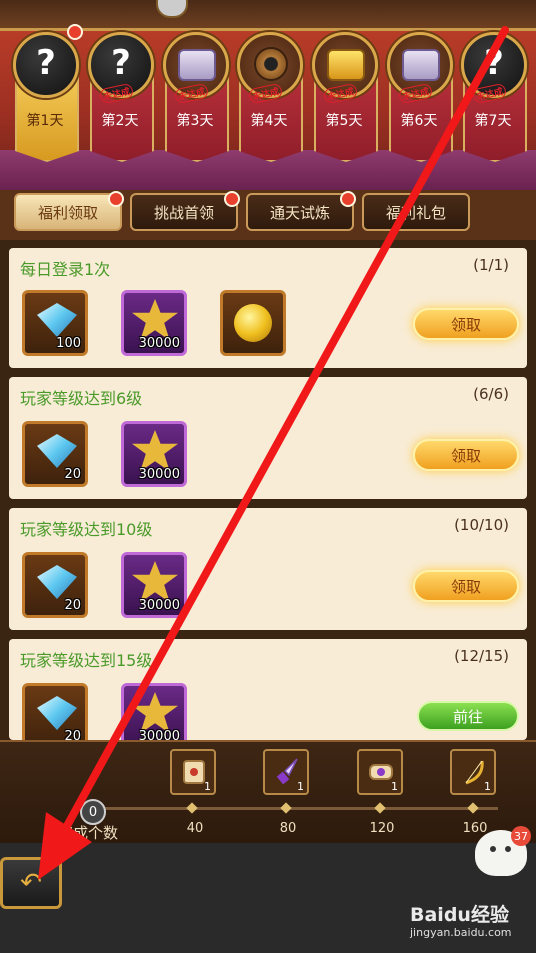 This screenshot has height=953, width=536. Describe the element at coordinates (468, 716) in the screenshot. I see `goto-button: 前往` at that location.